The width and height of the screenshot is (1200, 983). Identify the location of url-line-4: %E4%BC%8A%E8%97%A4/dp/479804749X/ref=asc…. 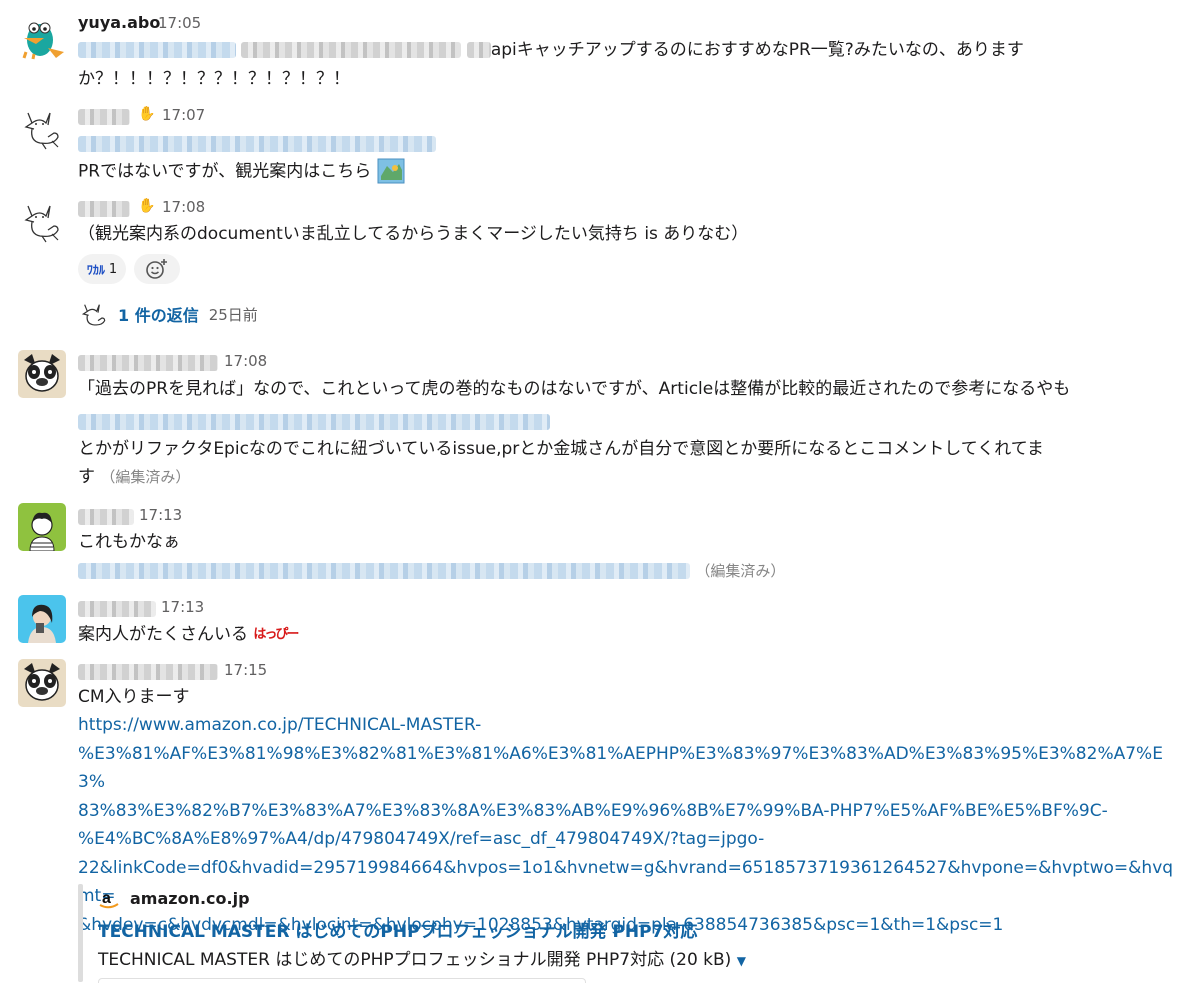
(421, 839).